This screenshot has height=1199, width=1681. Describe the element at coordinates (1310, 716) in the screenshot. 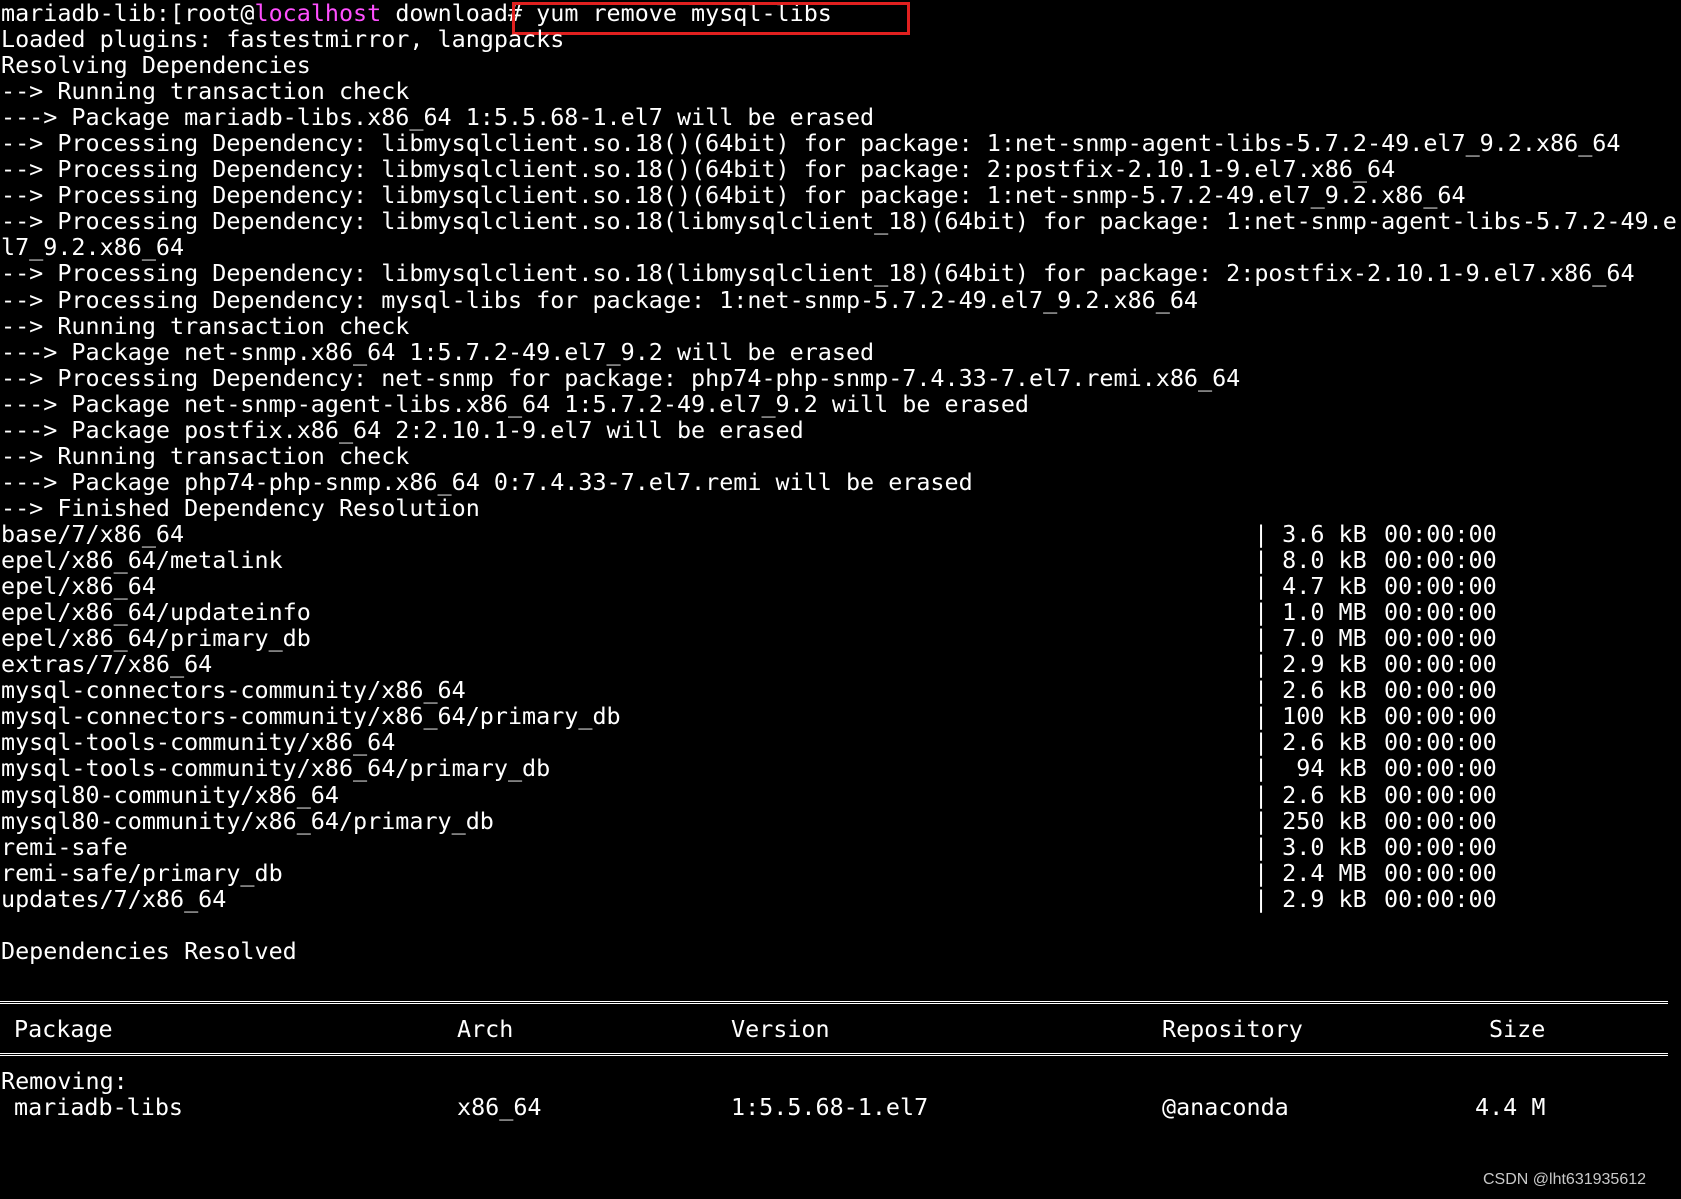

I see `repo-size: | 100 kB` at that location.